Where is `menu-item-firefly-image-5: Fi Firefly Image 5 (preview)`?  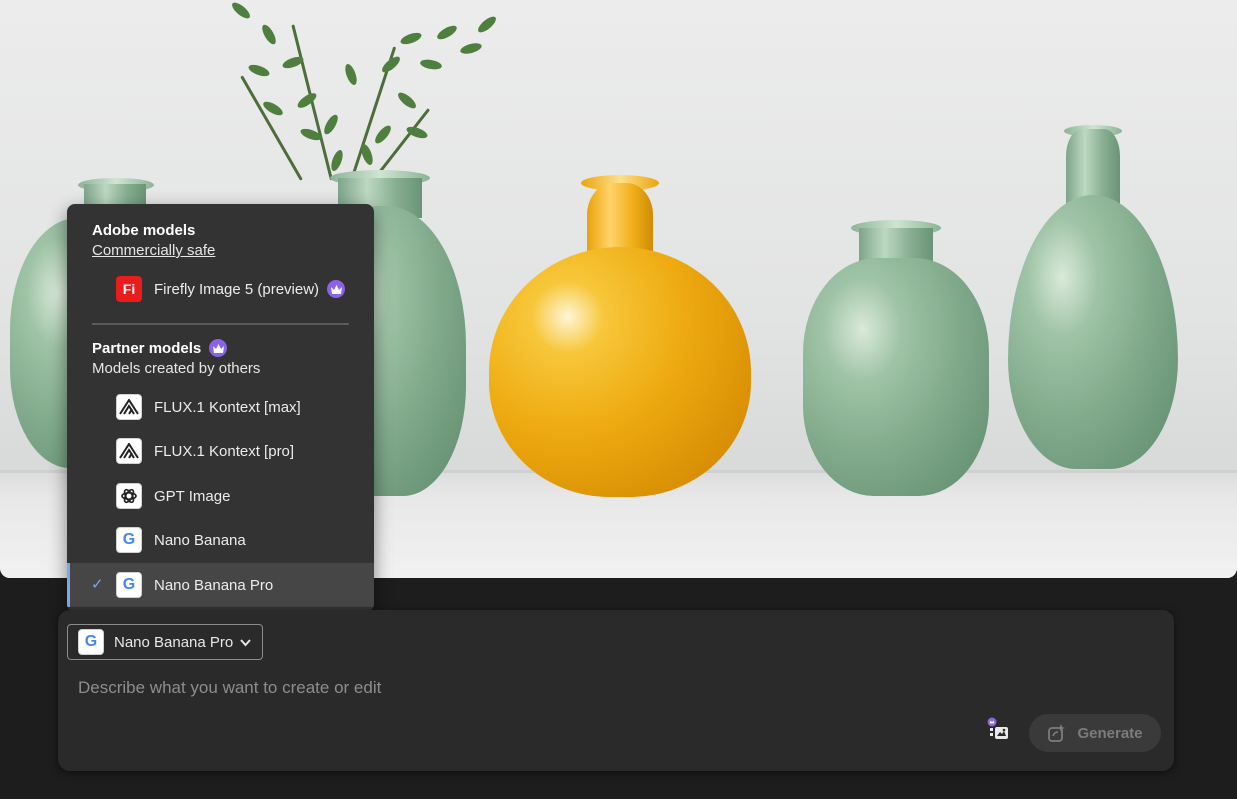 menu-item-firefly-image-5: Fi Firefly Image 5 (preview) is located at coordinates (220, 289).